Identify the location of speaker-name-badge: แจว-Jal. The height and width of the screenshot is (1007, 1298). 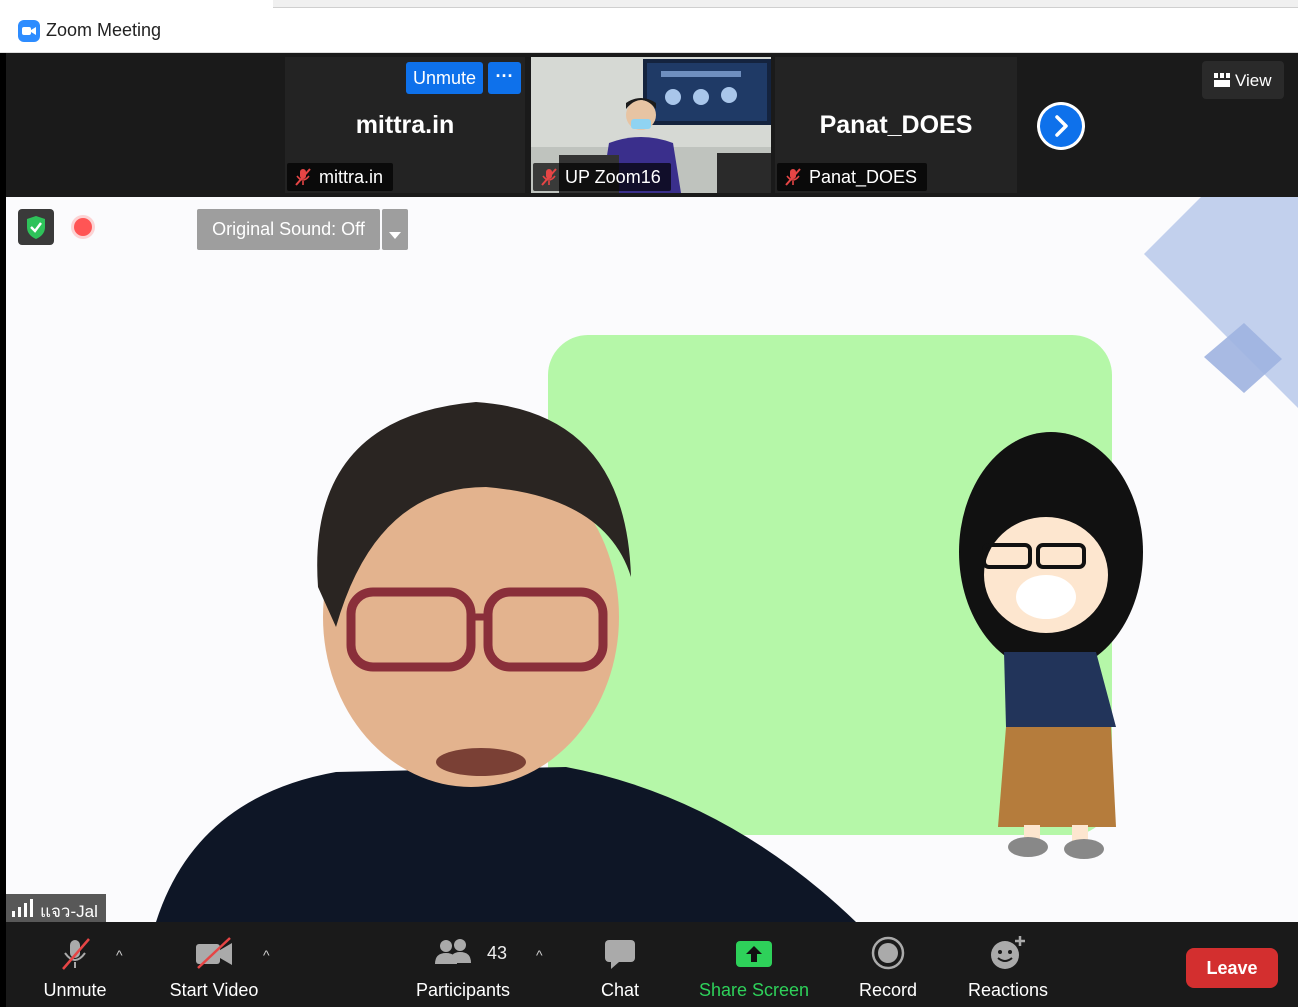
(56, 908).